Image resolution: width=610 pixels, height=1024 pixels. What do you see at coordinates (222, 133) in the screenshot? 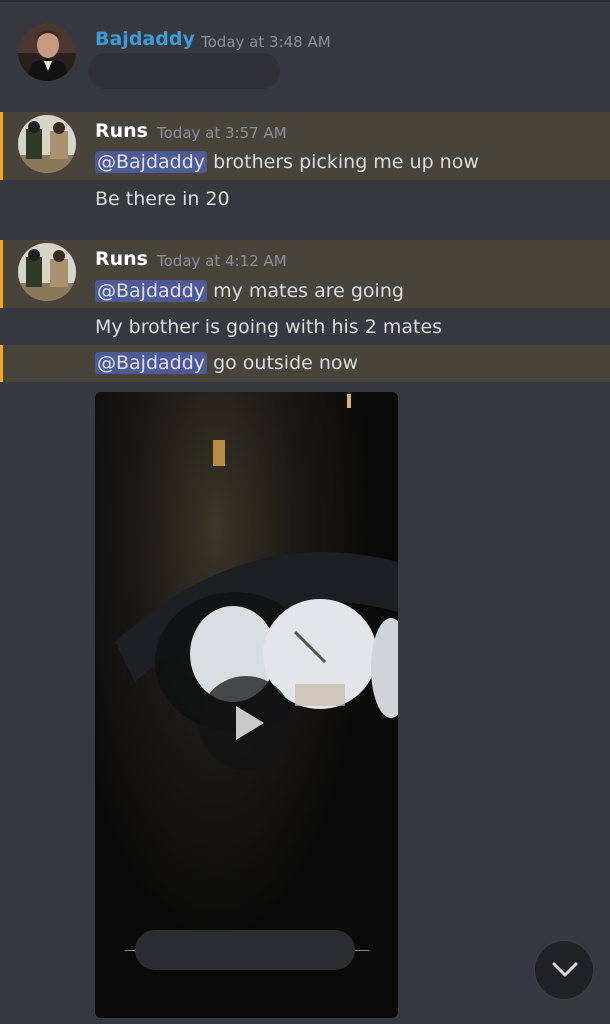
I see `message-timestamp: Today at 3:57 AM` at bounding box center [222, 133].